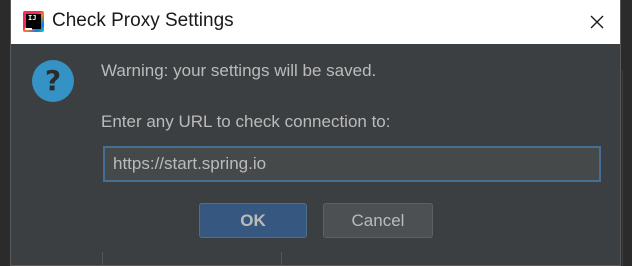  What do you see at coordinates (627, 168) in the screenshot?
I see `background-scrollbar` at bounding box center [627, 168].